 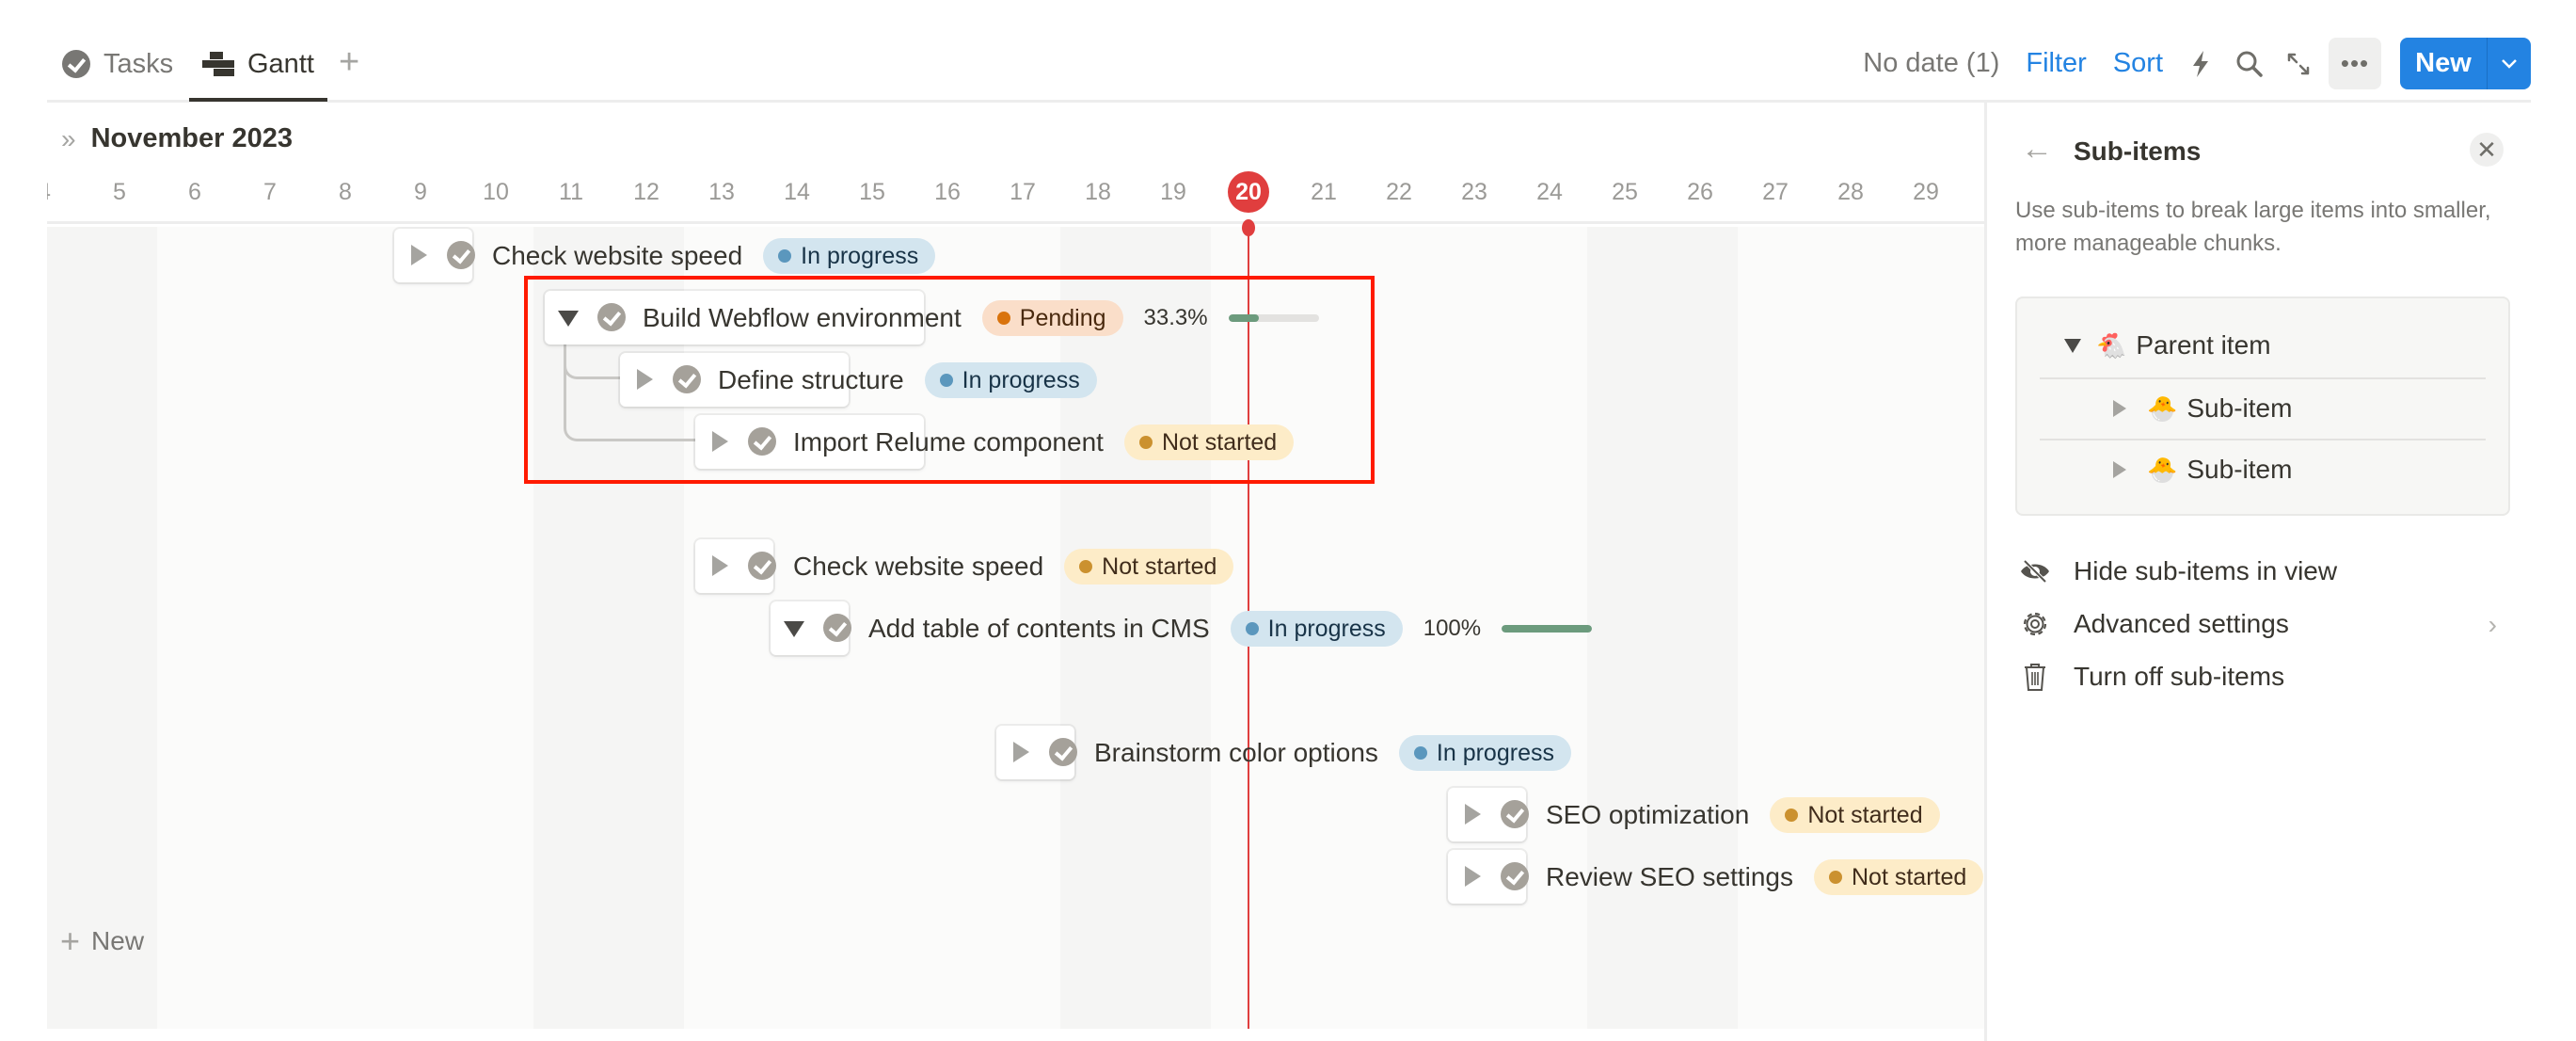 What do you see at coordinates (1023, 192) in the screenshot?
I see `date-label: 17` at bounding box center [1023, 192].